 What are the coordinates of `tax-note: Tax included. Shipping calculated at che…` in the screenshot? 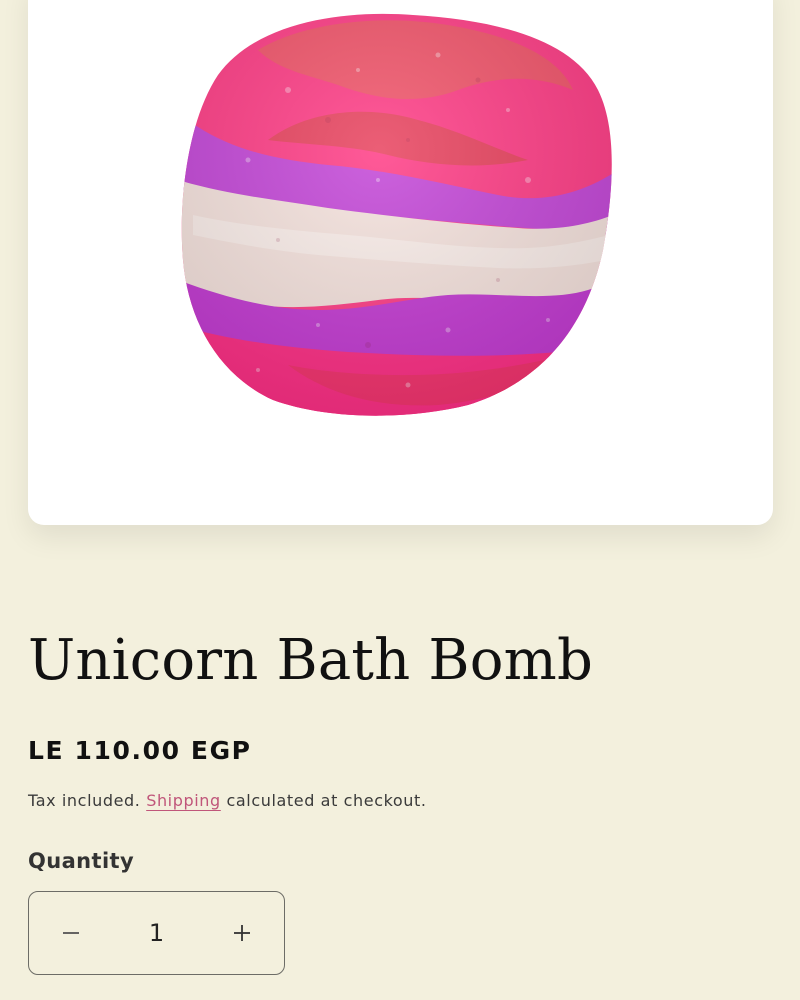 It's located at (227, 800).